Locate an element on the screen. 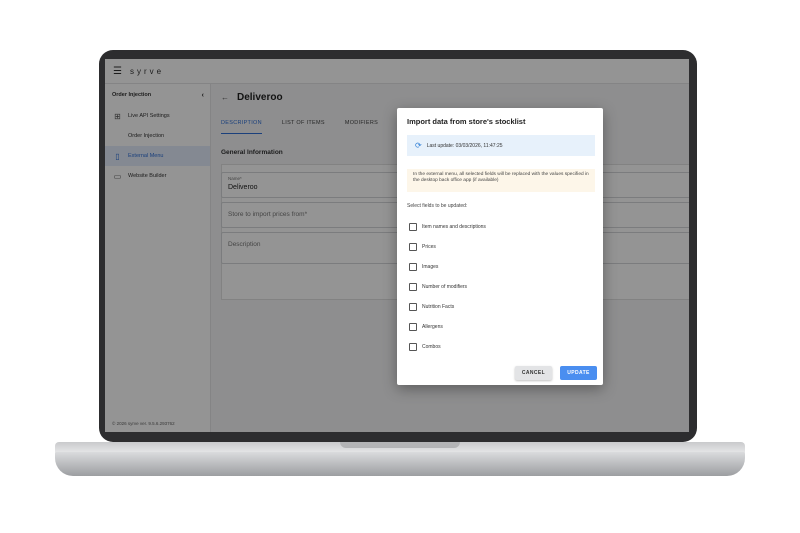 This screenshot has height=533, width=800. checkbox-images: Images is located at coordinates (447, 267).